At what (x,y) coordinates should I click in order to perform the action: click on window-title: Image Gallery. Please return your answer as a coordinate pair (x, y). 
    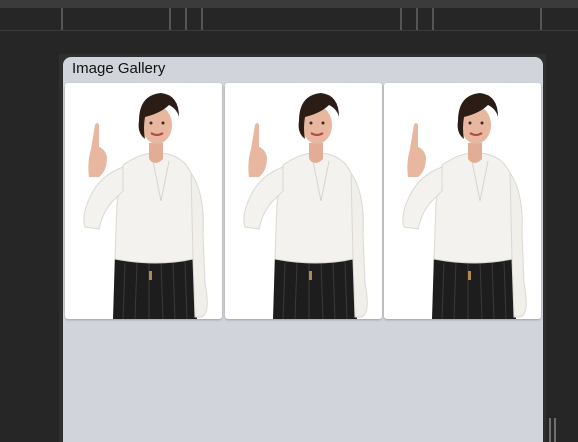
    Looking at the image, I should click on (119, 68).